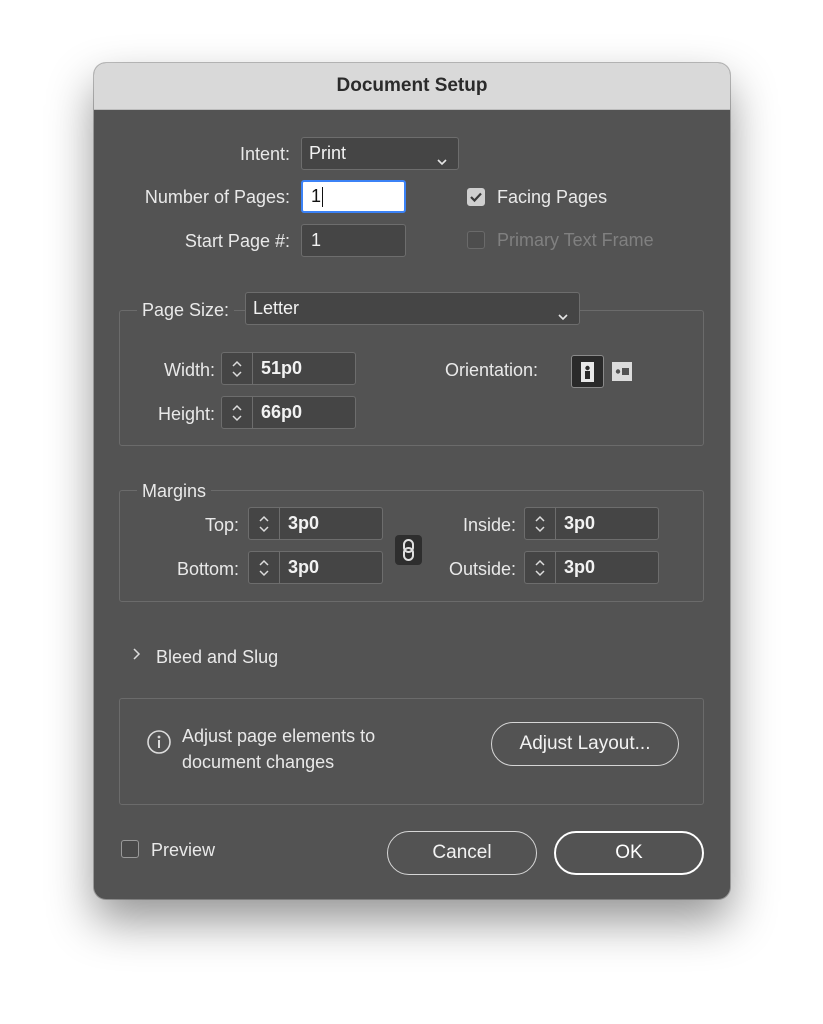 Image resolution: width=823 pixels, height=1024 pixels. I want to click on link-icon, so click(408, 550).